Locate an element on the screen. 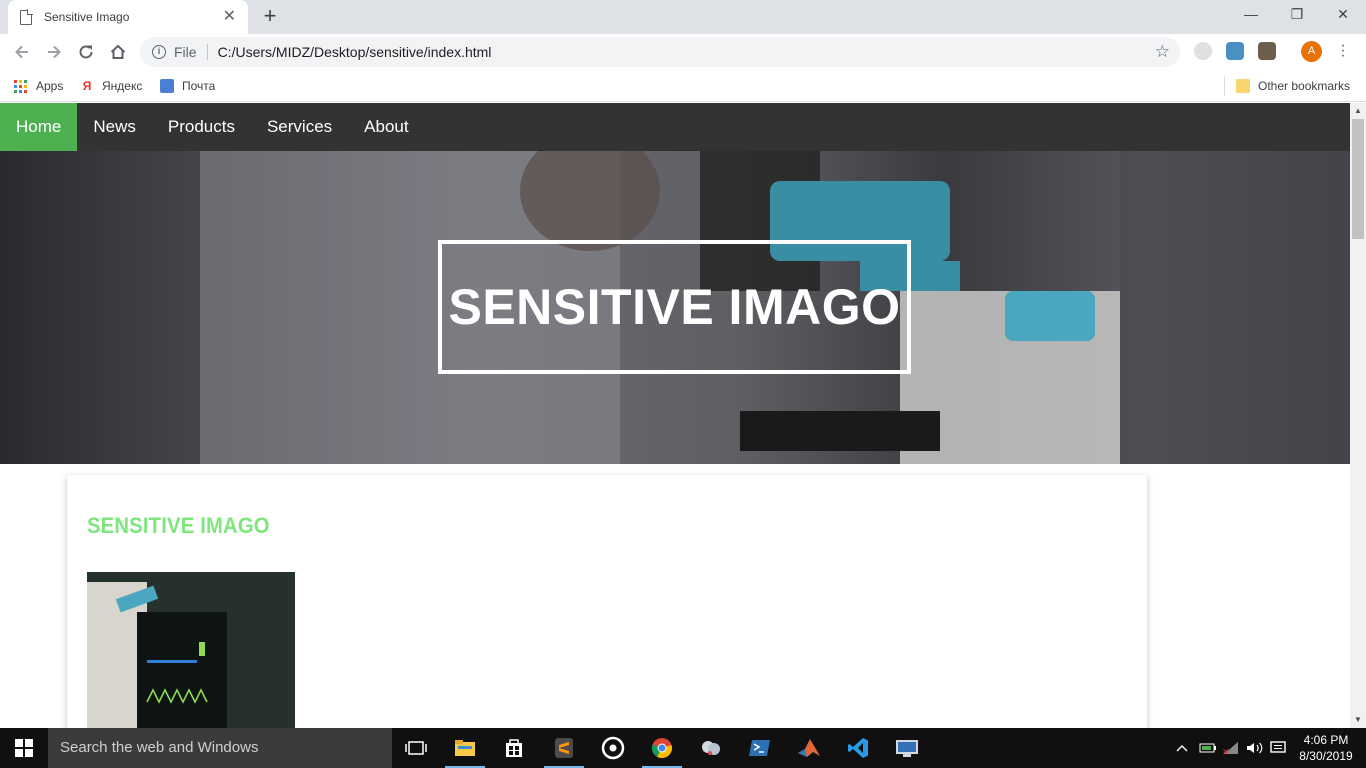 This screenshot has height=768, width=1366. bookmark-yandex: Я Яндекс is located at coordinates (111, 86).